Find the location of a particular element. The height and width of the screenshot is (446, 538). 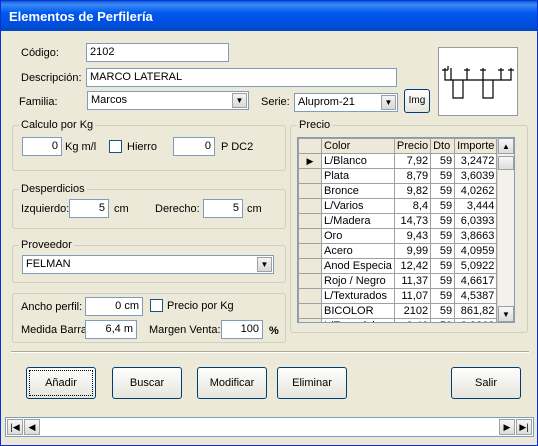

column-header: Importe is located at coordinates (476, 146).